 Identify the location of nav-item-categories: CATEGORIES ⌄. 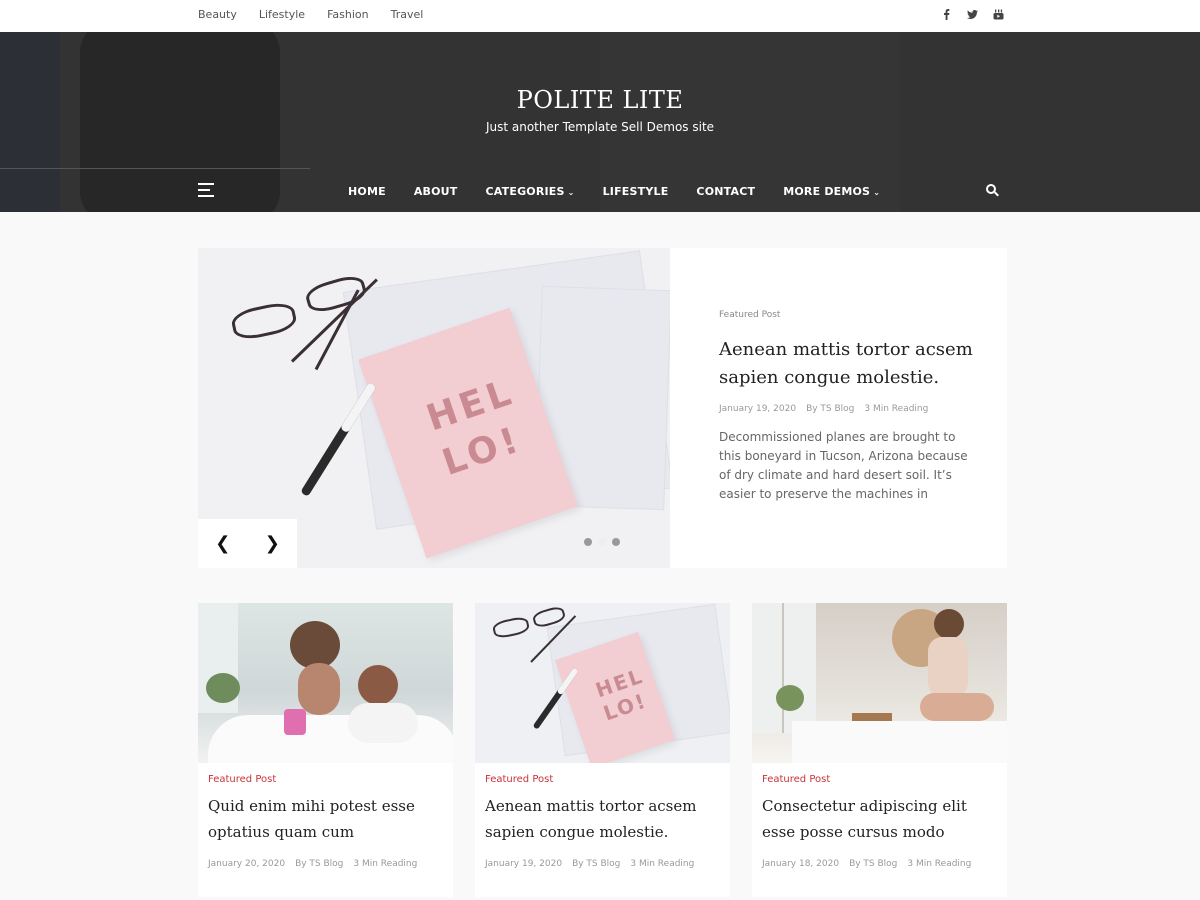
(530, 191).